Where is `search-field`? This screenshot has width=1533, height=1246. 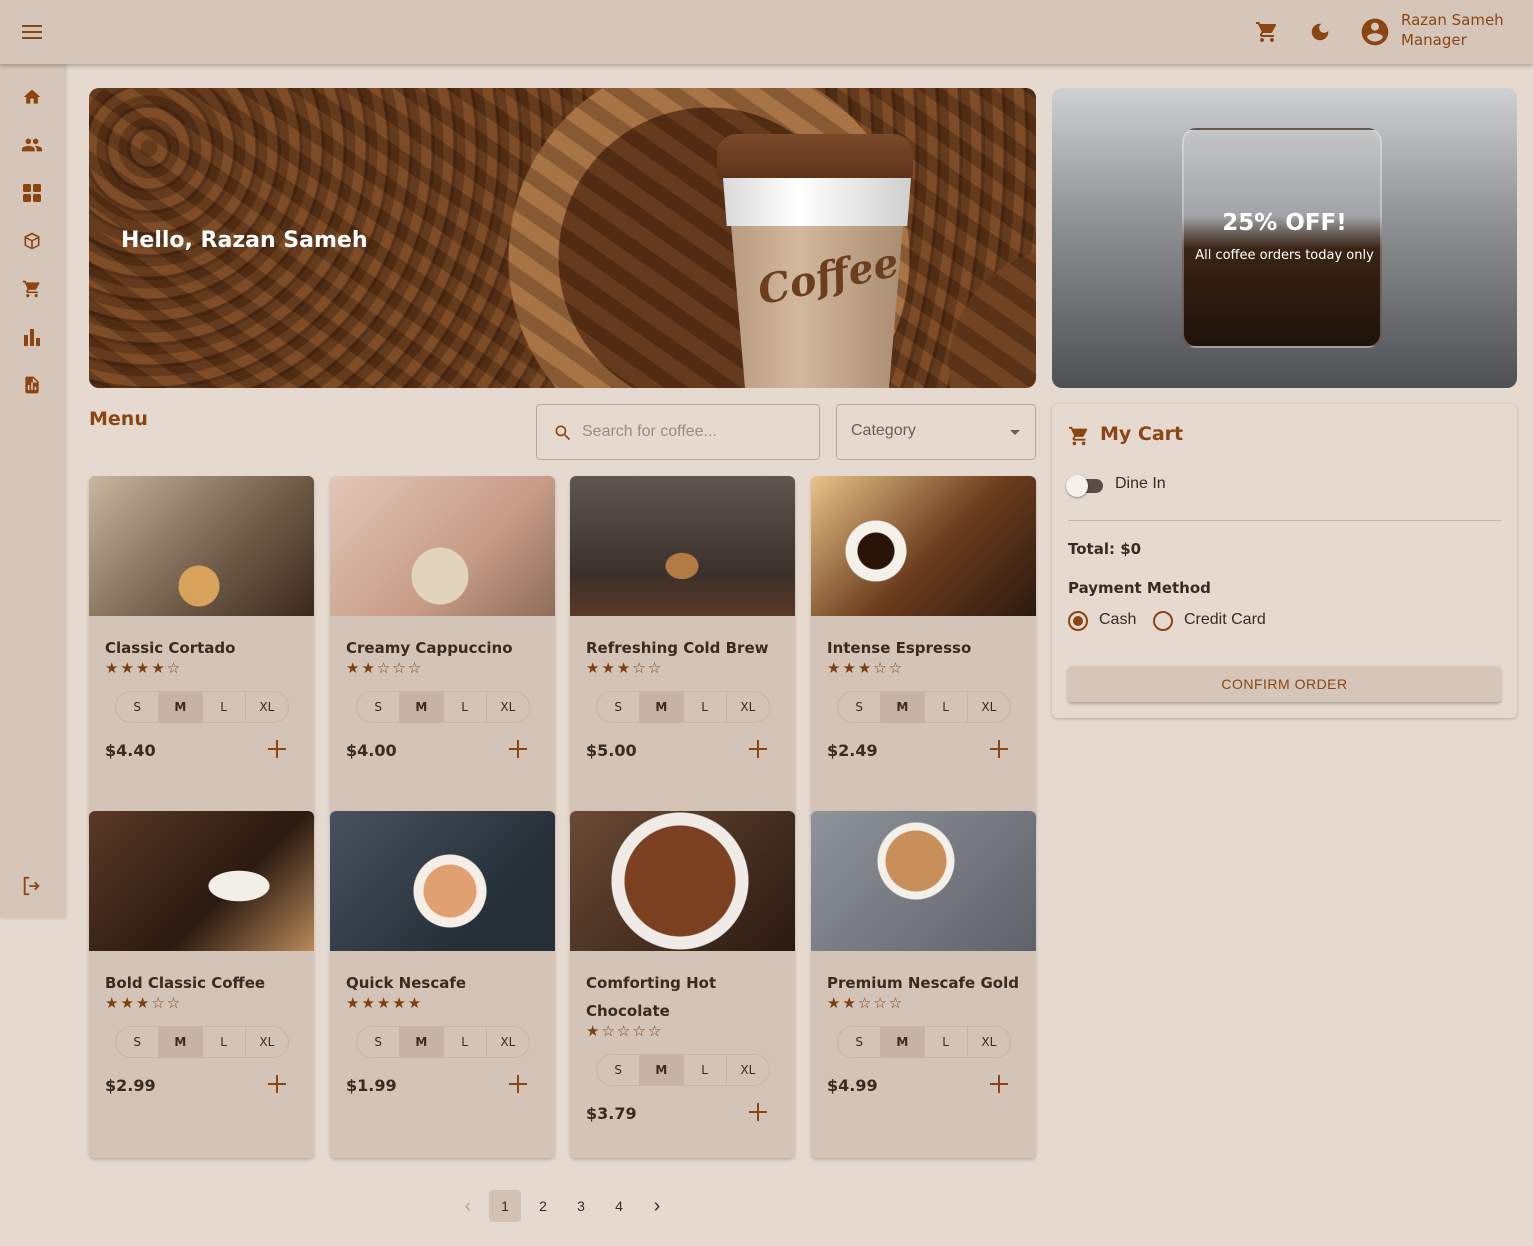 search-field is located at coordinates (678, 432).